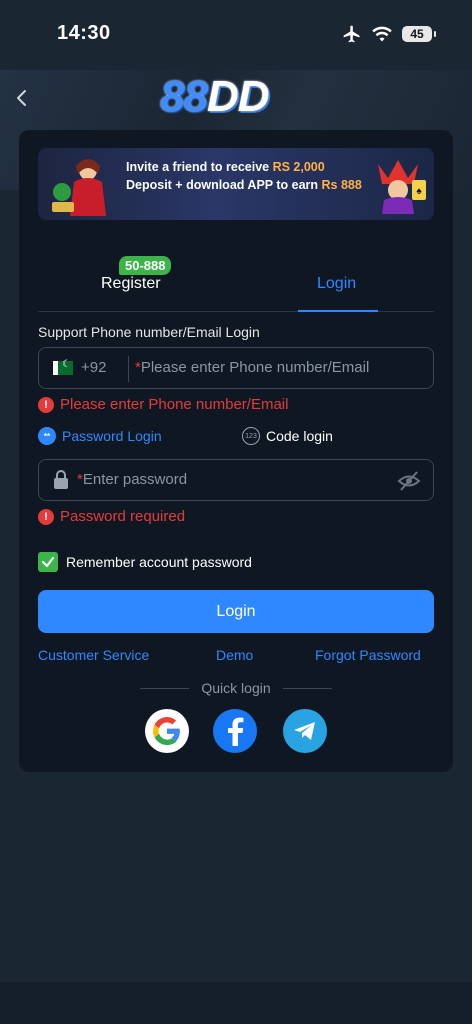  What do you see at coordinates (93, 655) in the screenshot?
I see `customer-service-link: Customer Service` at bounding box center [93, 655].